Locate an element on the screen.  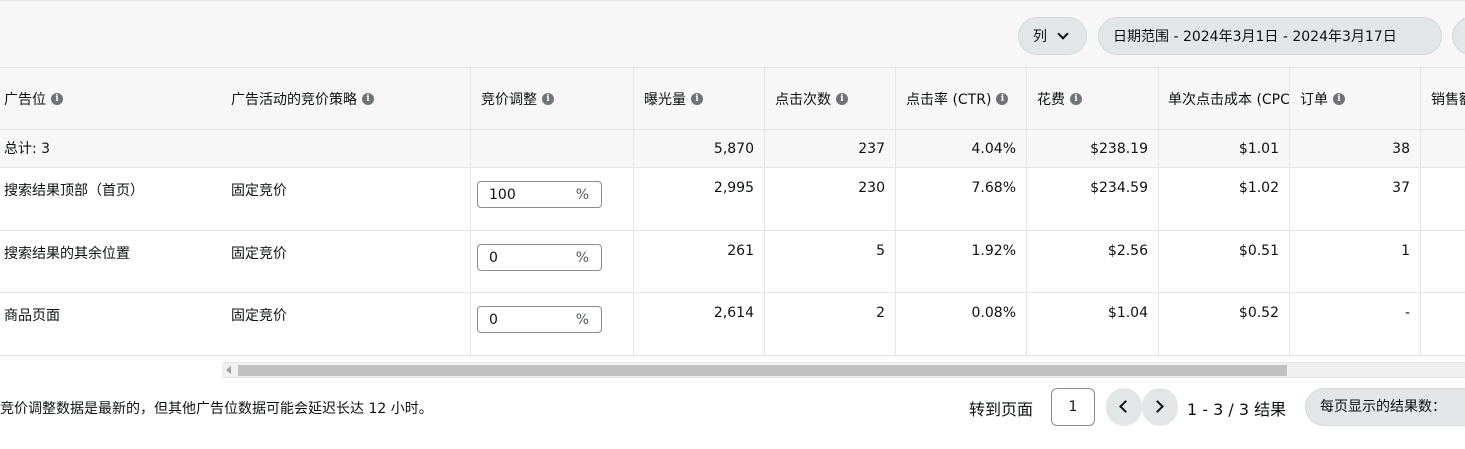
orders: 37 is located at coordinates (1401, 188).